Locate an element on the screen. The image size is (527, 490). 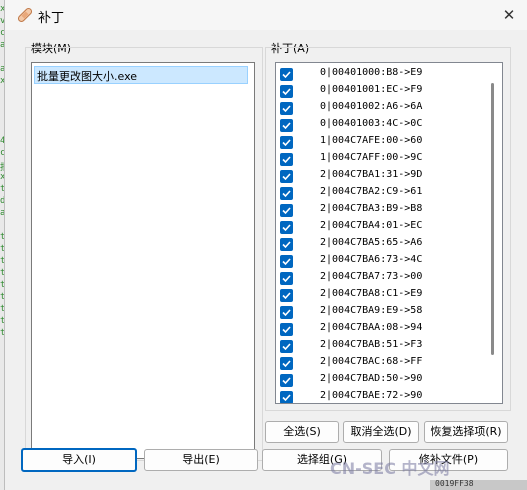
patch-row: 2|004C7BAE:72->90 is located at coordinates (381, 396).